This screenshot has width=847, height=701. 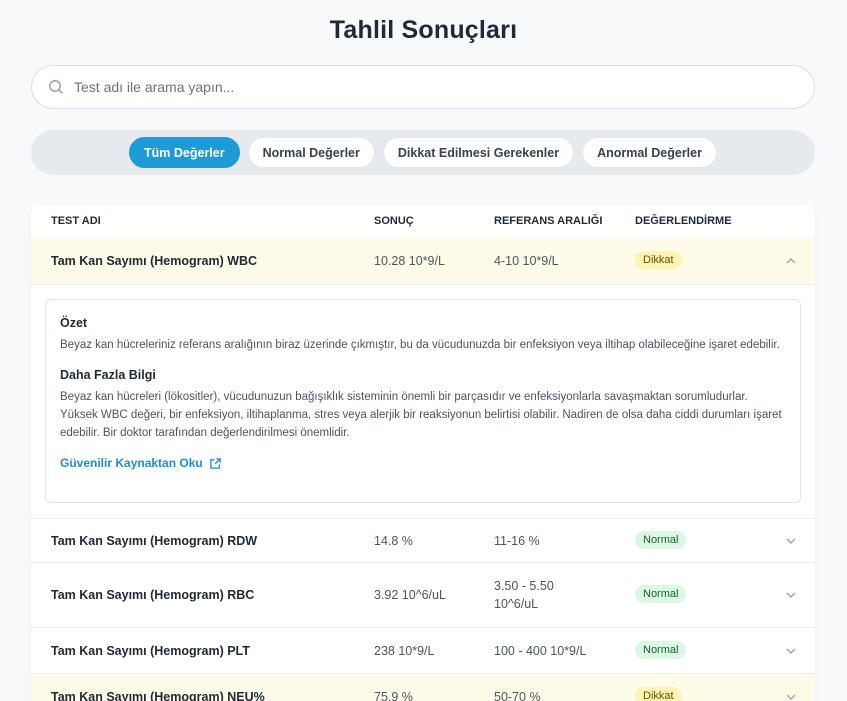 What do you see at coordinates (409, 261) in the screenshot?
I see `row-result: 10.28 10*9/L` at bounding box center [409, 261].